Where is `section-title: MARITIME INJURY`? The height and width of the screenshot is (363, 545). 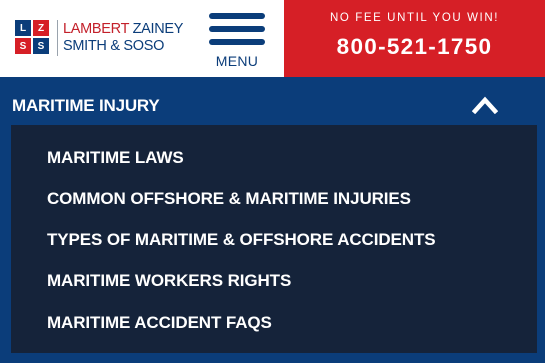 section-title: MARITIME INJURY is located at coordinates (86, 105).